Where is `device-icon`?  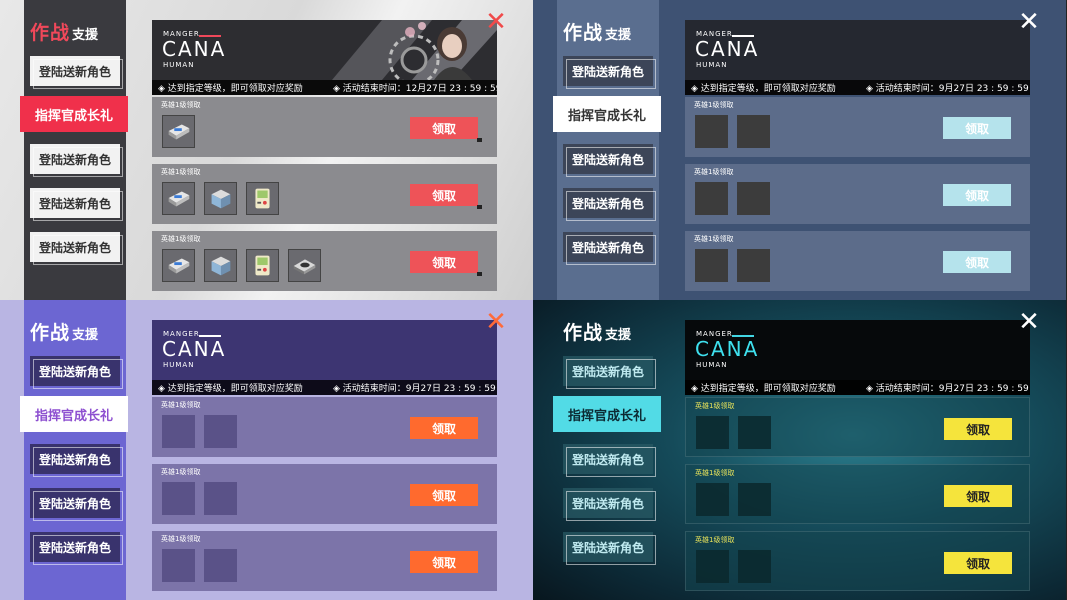 device-icon is located at coordinates (304, 265).